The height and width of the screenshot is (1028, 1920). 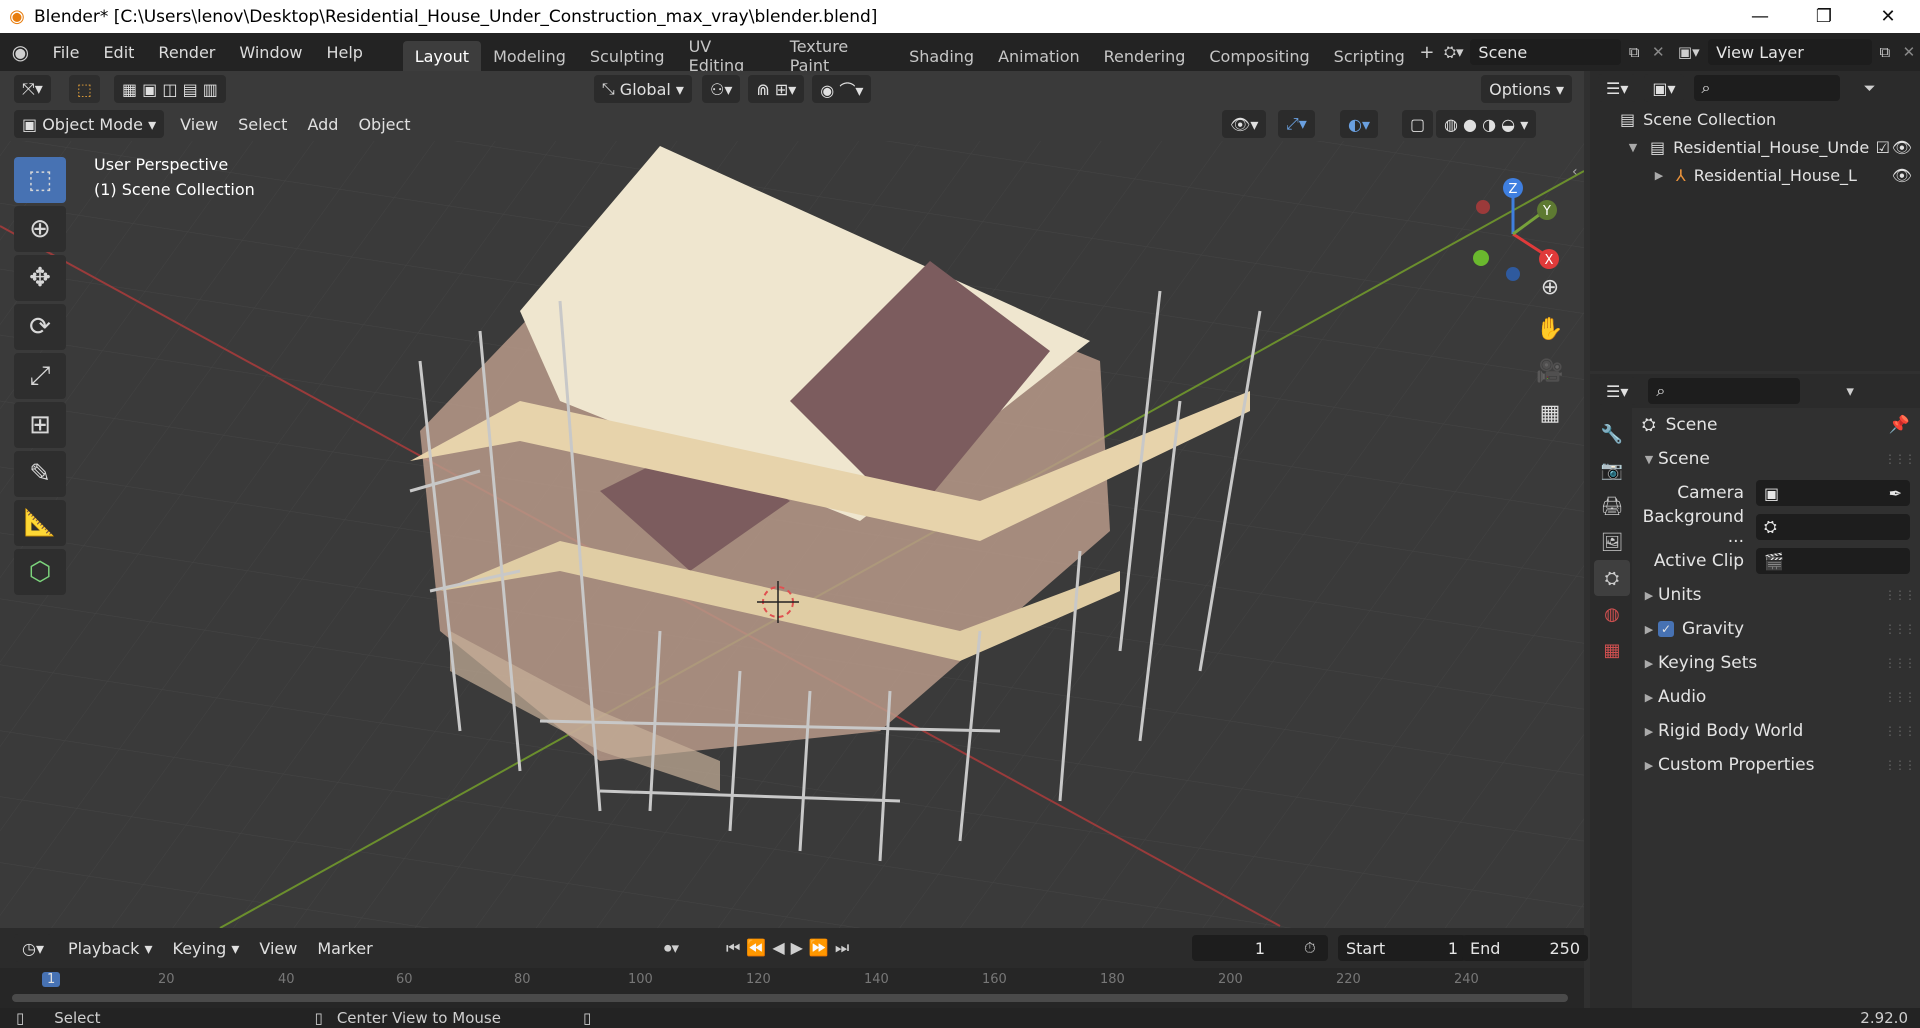 I want to click on pivot-point-icon: ⚇▾, so click(x=721, y=89).